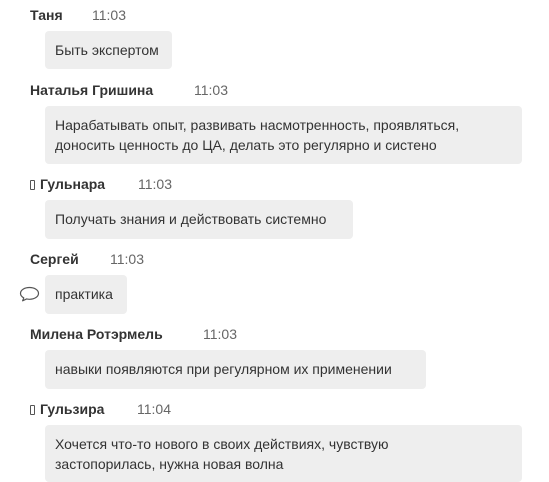 The image size is (549, 482). I want to click on author-name: Сергей, so click(54, 259).